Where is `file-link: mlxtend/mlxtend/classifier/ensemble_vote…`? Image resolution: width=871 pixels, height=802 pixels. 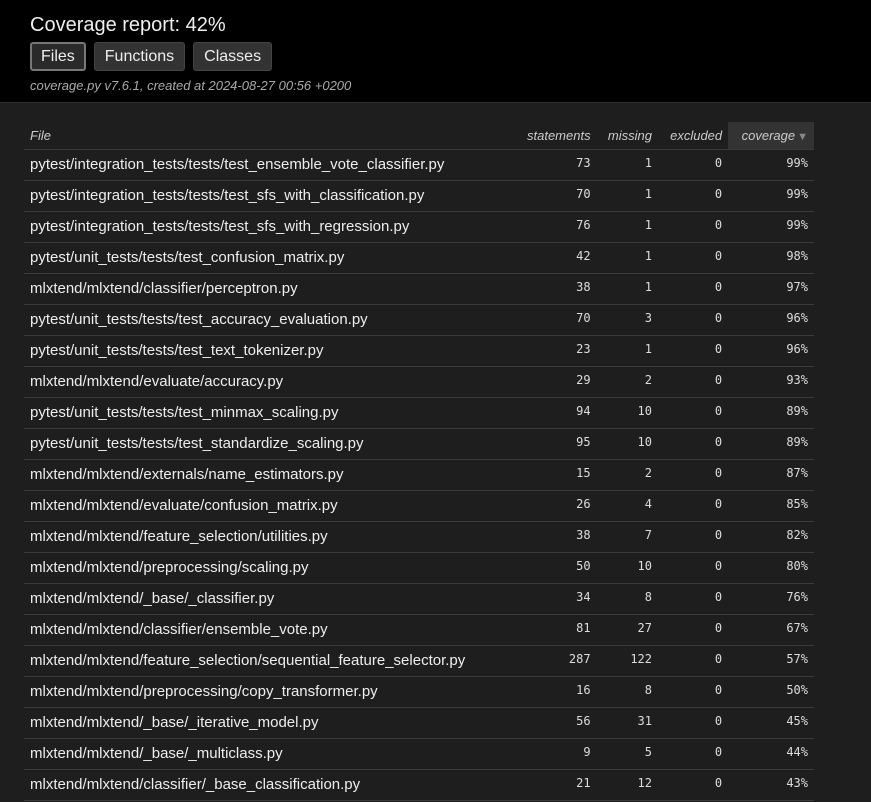 file-link: mlxtend/mlxtend/classifier/ensemble_vote… is located at coordinates (179, 629).